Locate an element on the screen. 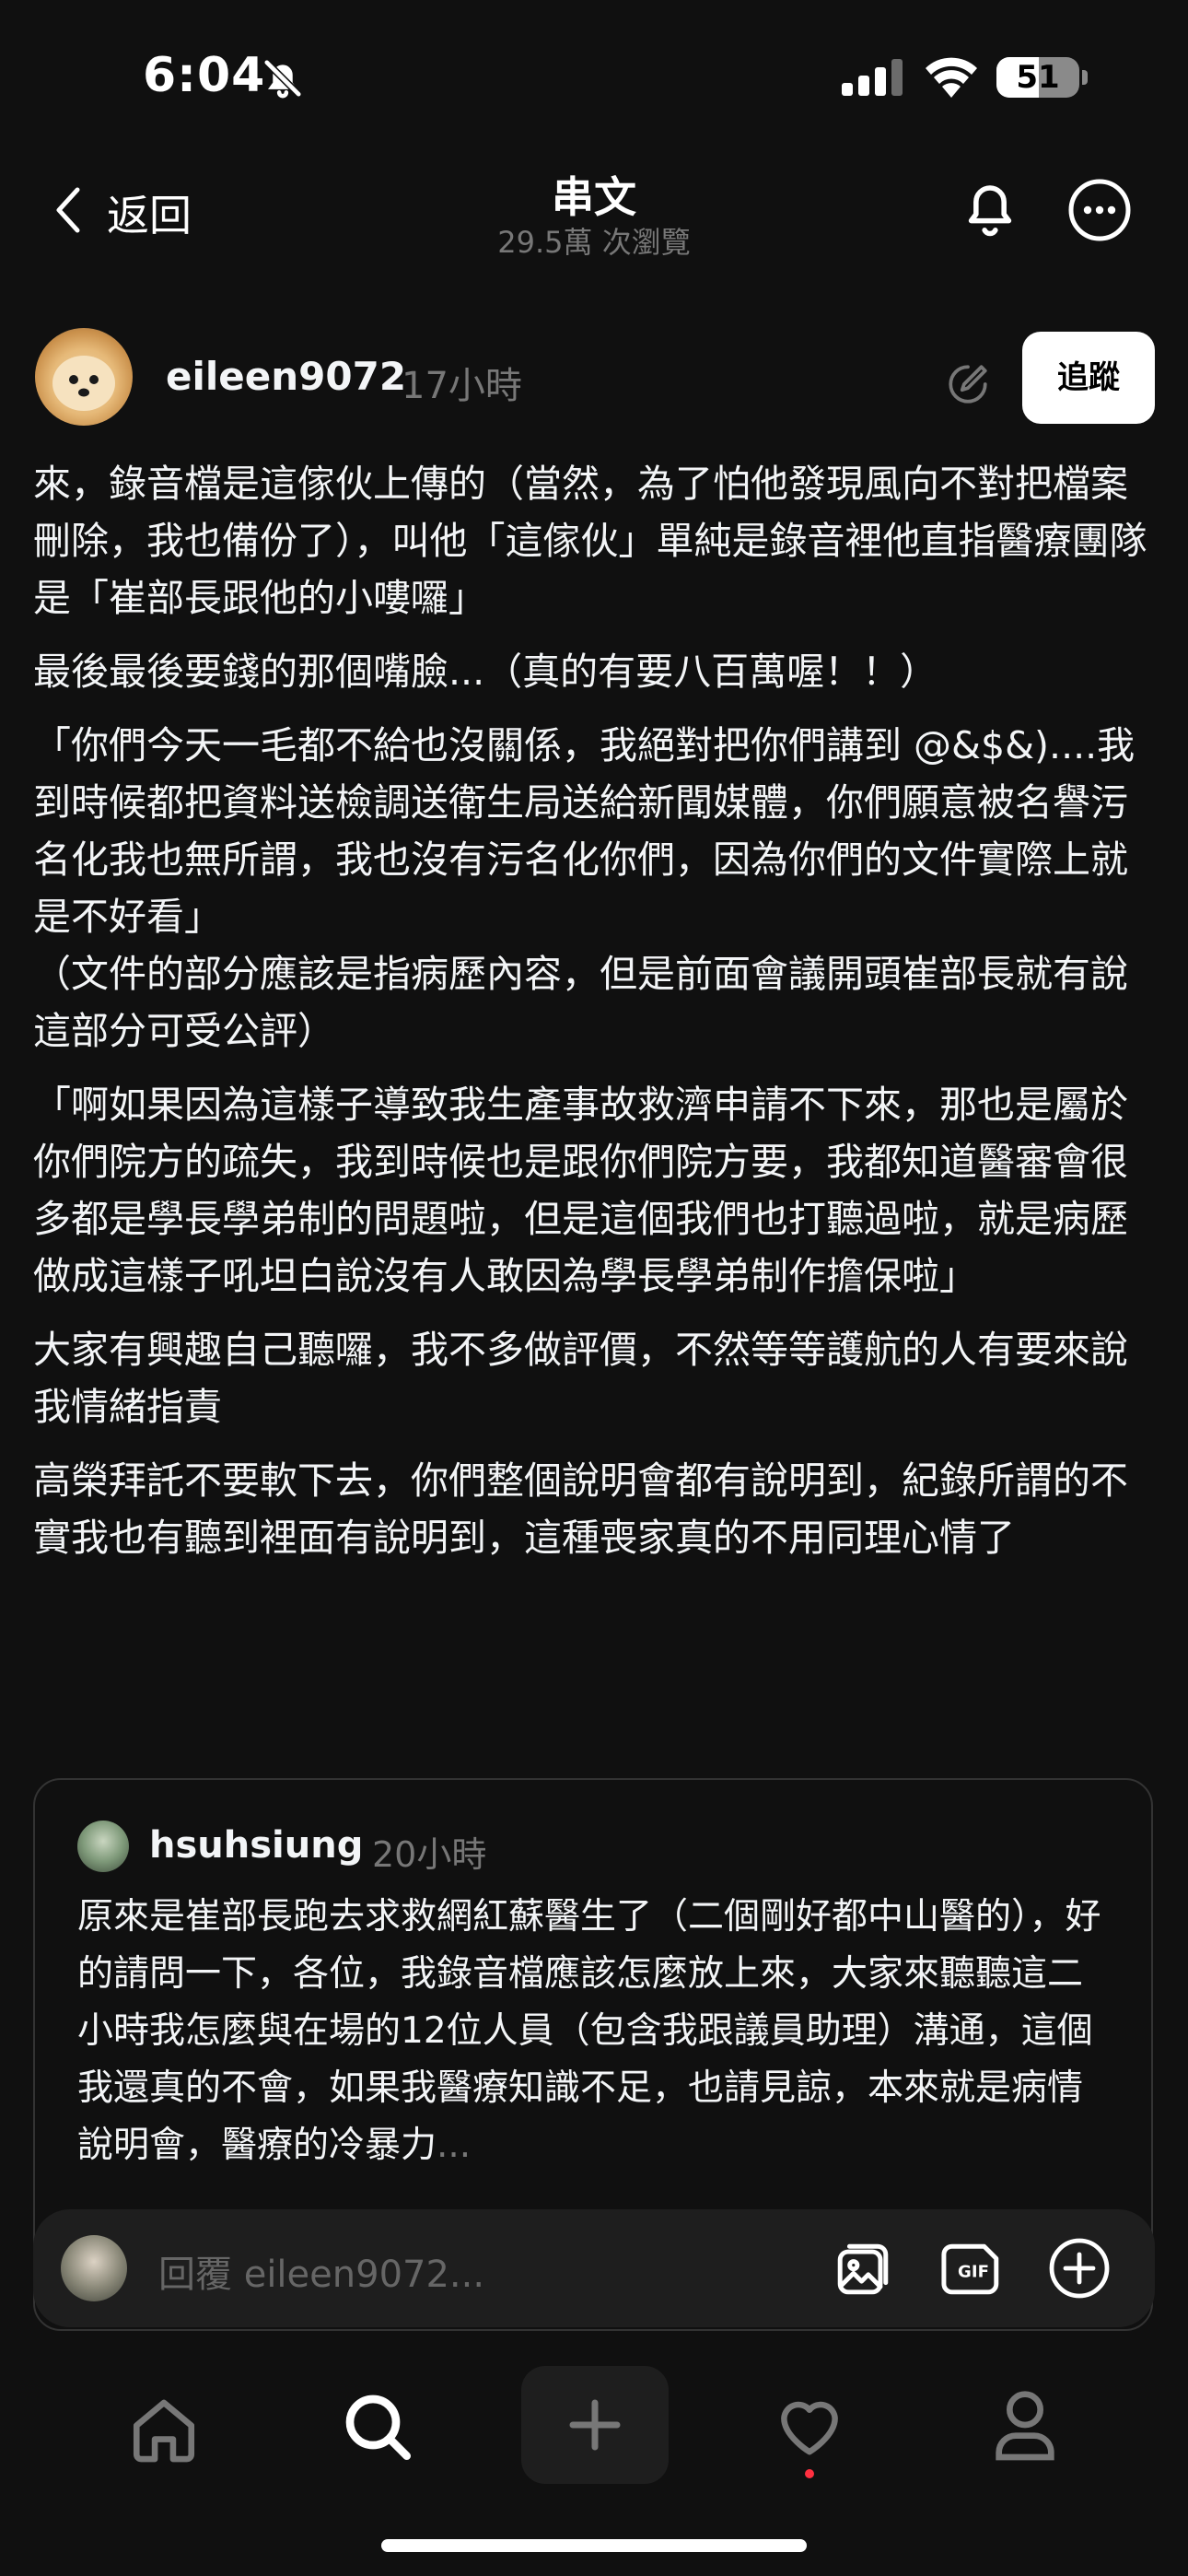  home-indicator is located at coordinates (594, 2545).